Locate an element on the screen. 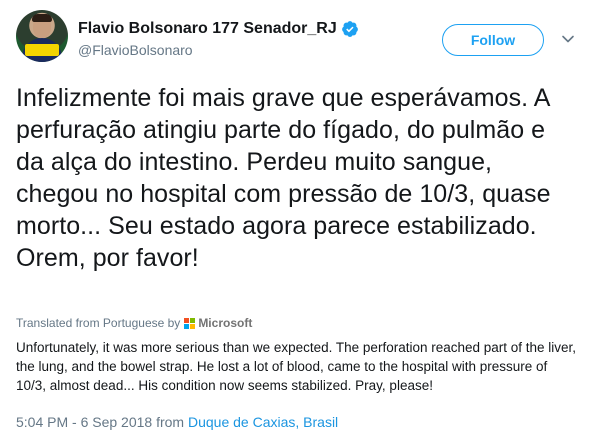 The width and height of the screenshot is (593, 442). translated-from-label: Translated from Portuguese by is located at coordinates (98, 323).